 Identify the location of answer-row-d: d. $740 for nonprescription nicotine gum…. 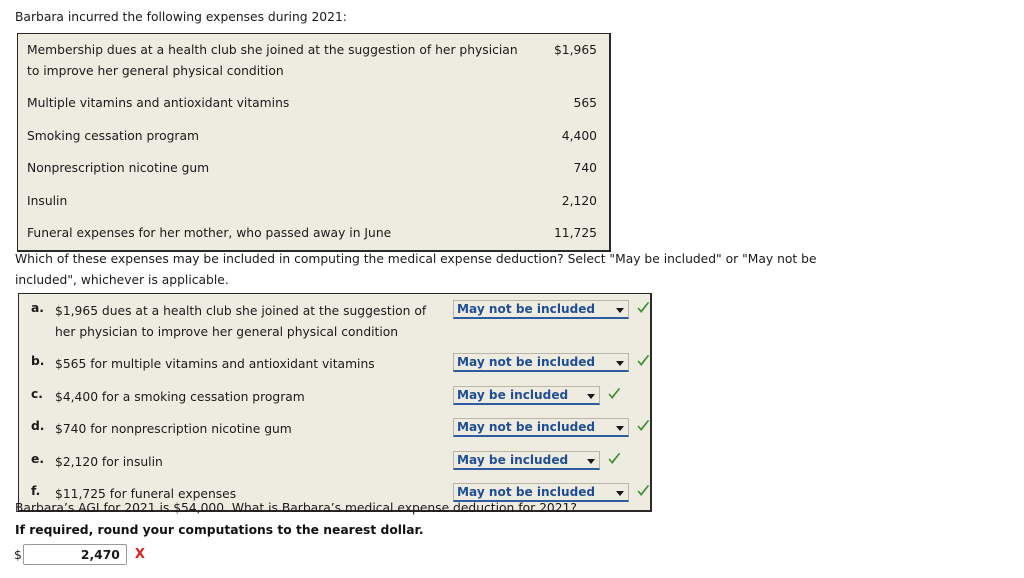
(334, 428).